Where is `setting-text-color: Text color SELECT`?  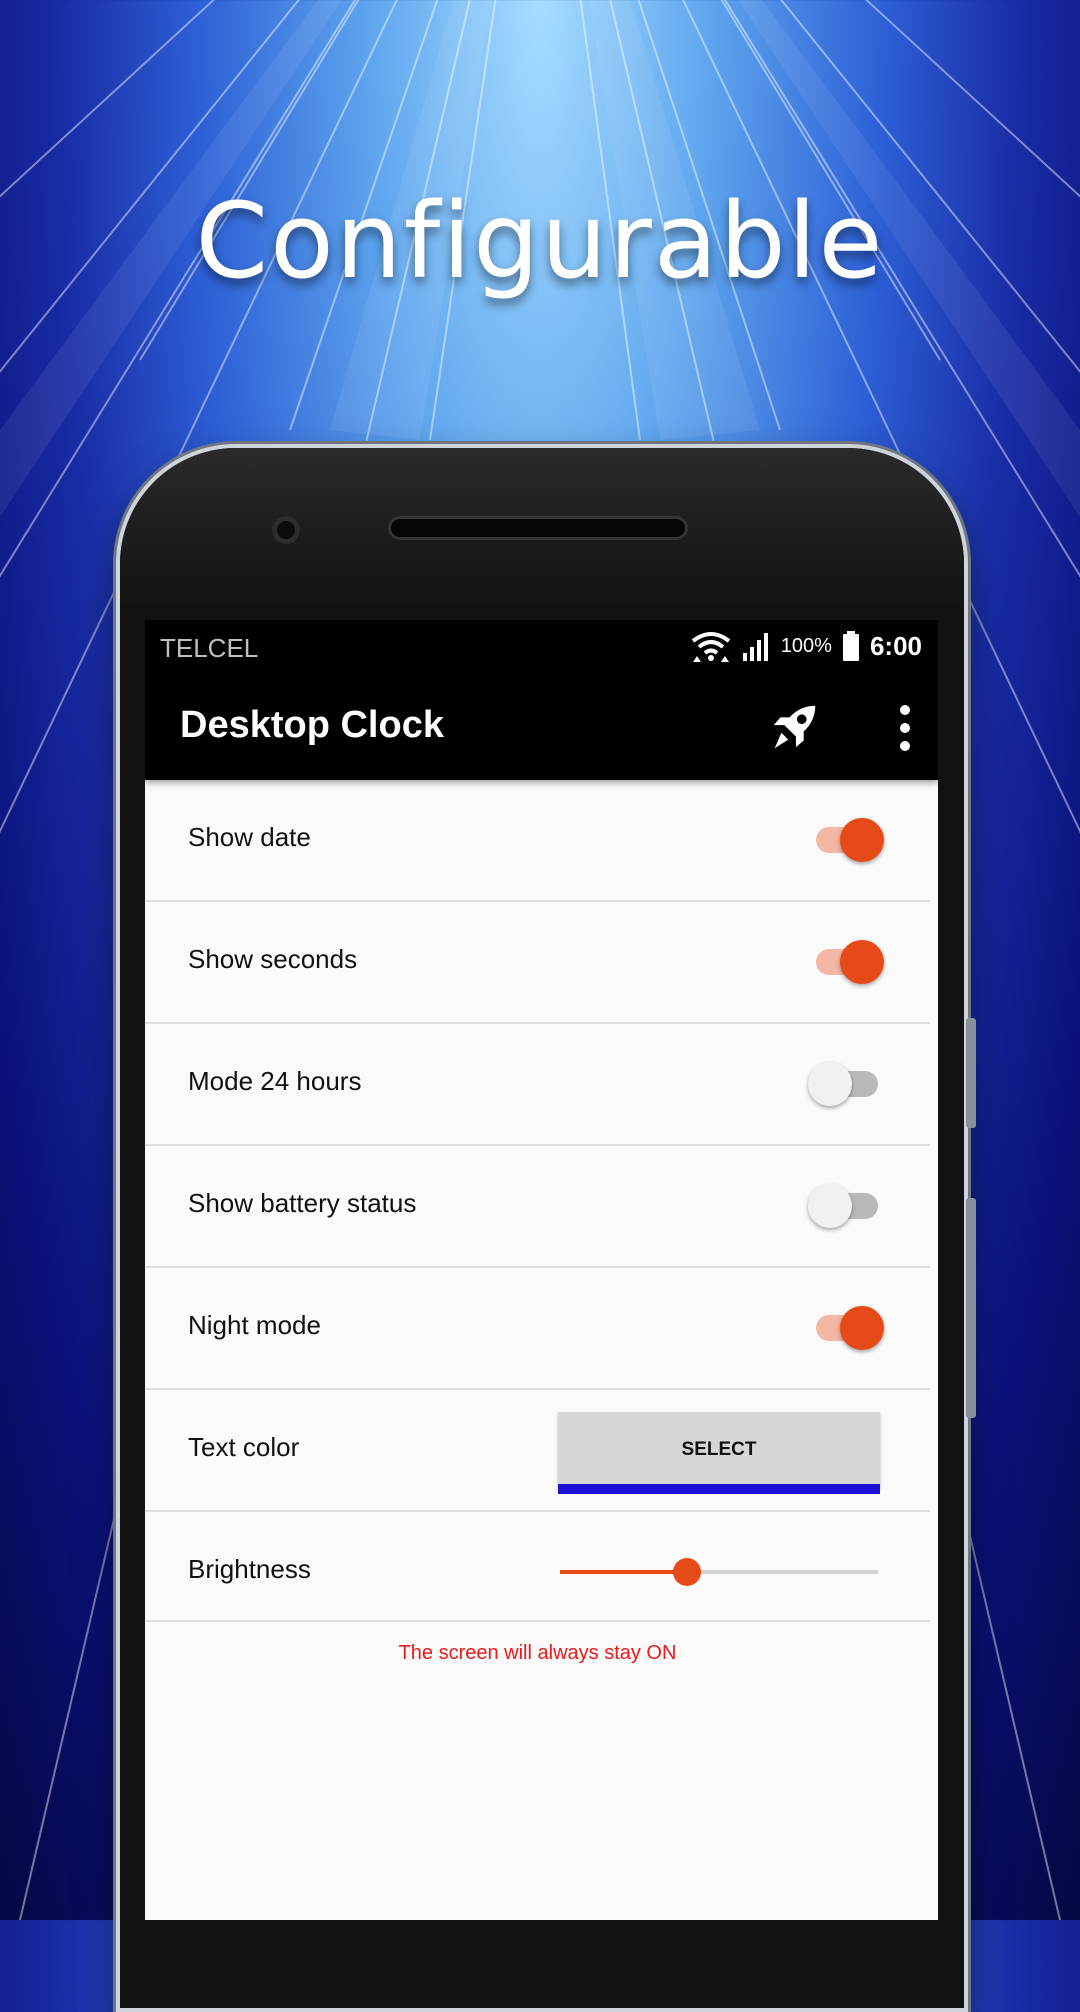
setting-text-color: Text color SELECT is located at coordinates (537, 1451).